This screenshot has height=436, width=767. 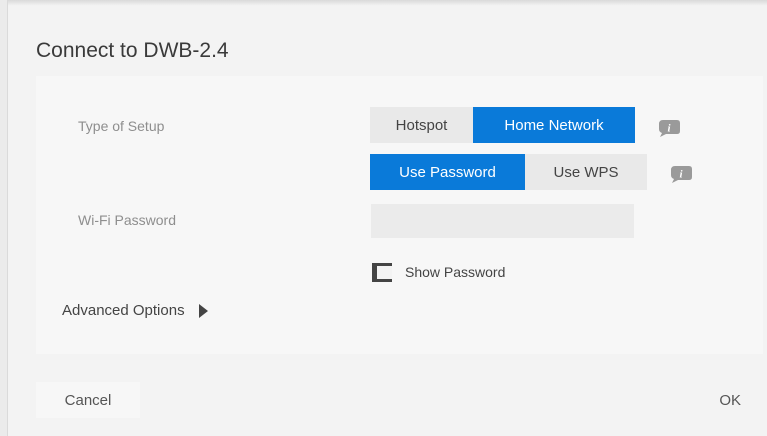 What do you see at coordinates (88, 400) in the screenshot?
I see `cancel-button: Cancel` at bounding box center [88, 400].